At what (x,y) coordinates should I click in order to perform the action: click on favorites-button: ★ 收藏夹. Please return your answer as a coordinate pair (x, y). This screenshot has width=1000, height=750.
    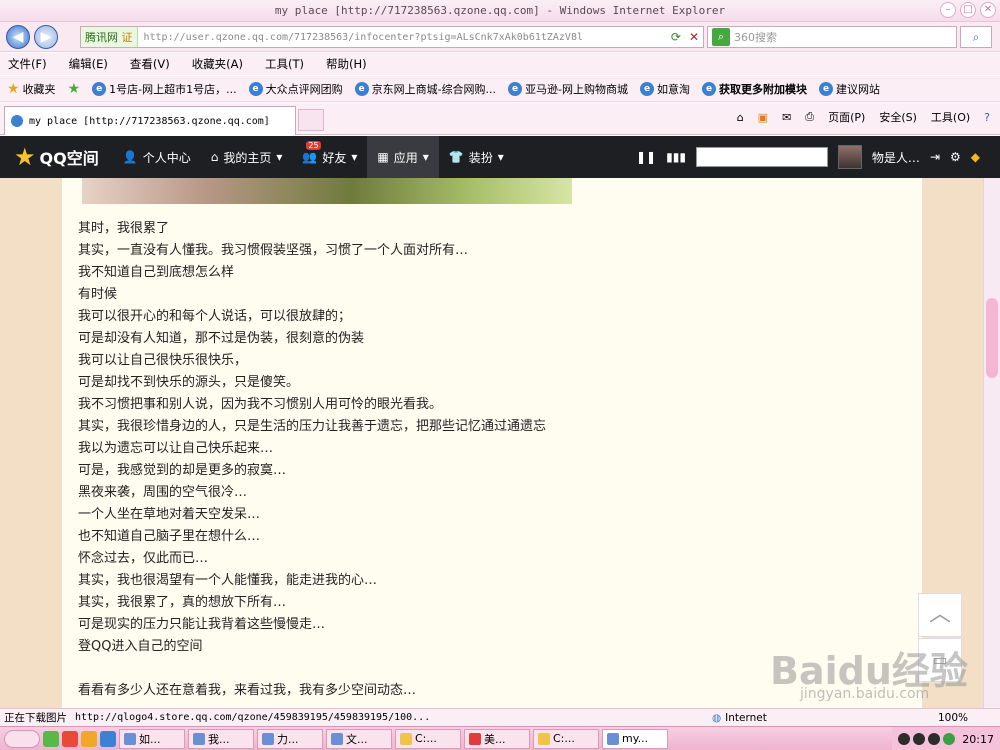
    Looking at the image, I should click on (31, 89).